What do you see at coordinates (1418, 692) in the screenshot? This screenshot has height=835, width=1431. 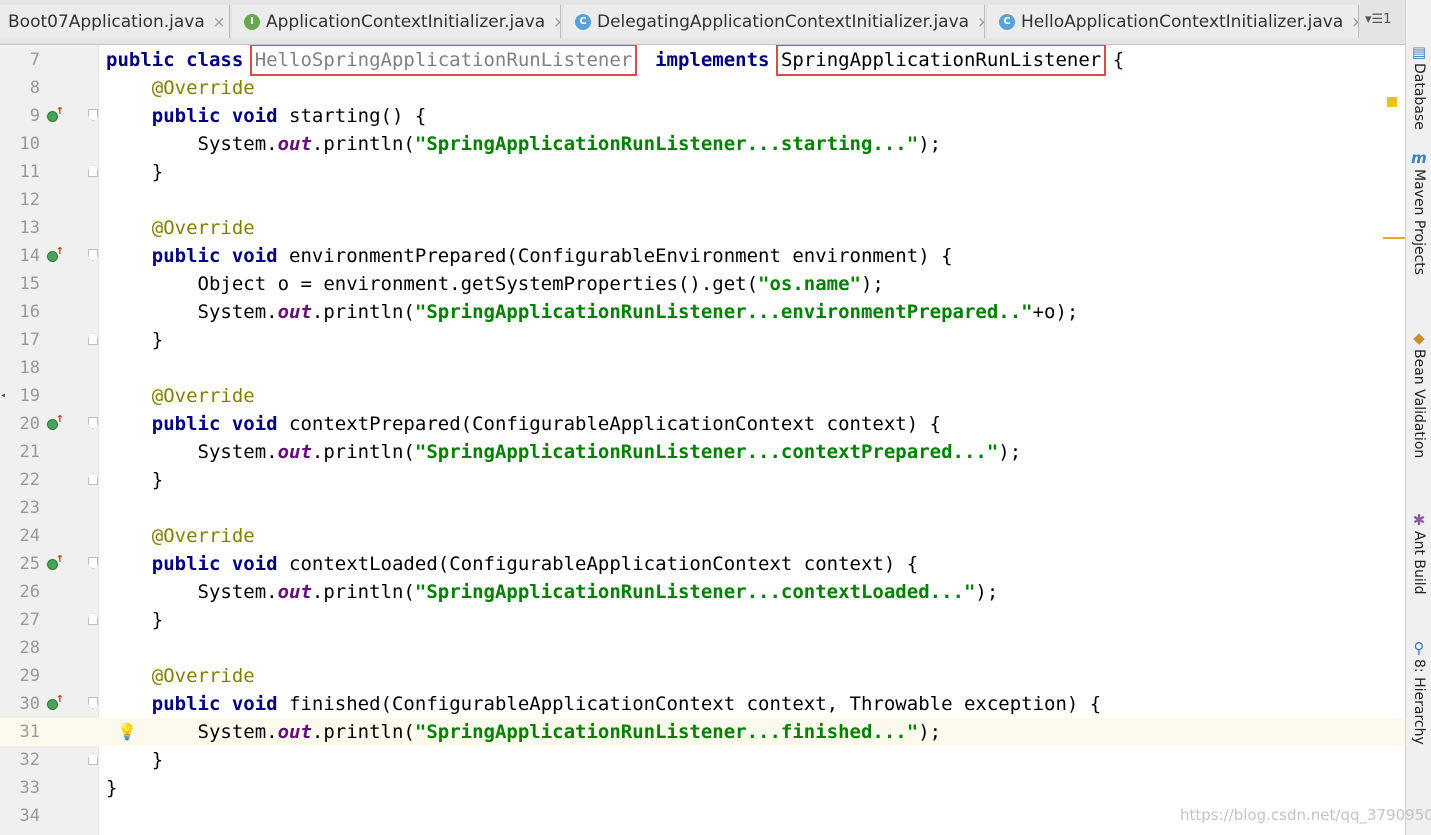 I see `tool-hierarchy: ⚲ 8: Hierarchy` at bounding box center [1418, 692].